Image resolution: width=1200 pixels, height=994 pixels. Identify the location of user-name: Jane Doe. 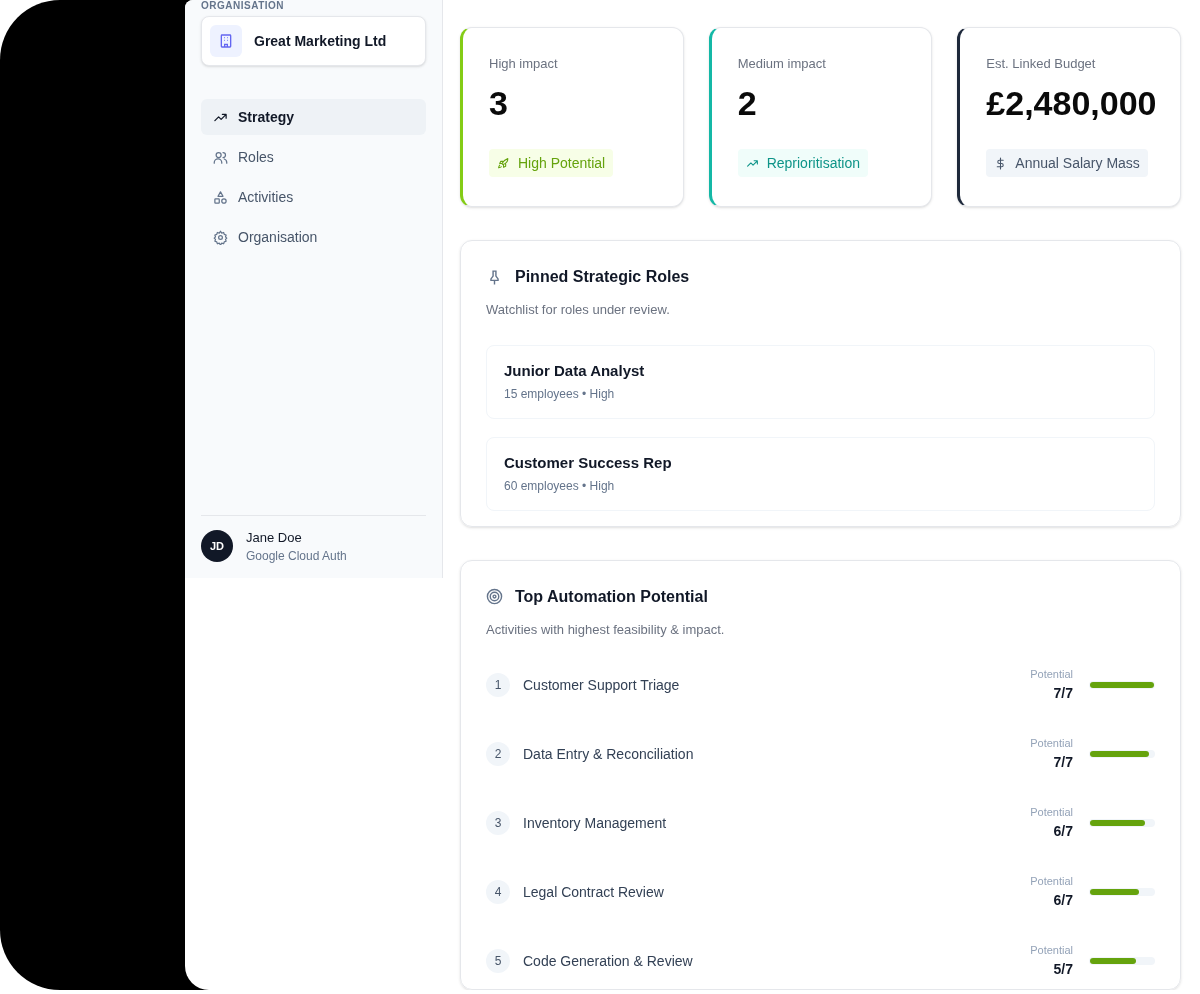
(274, 537).